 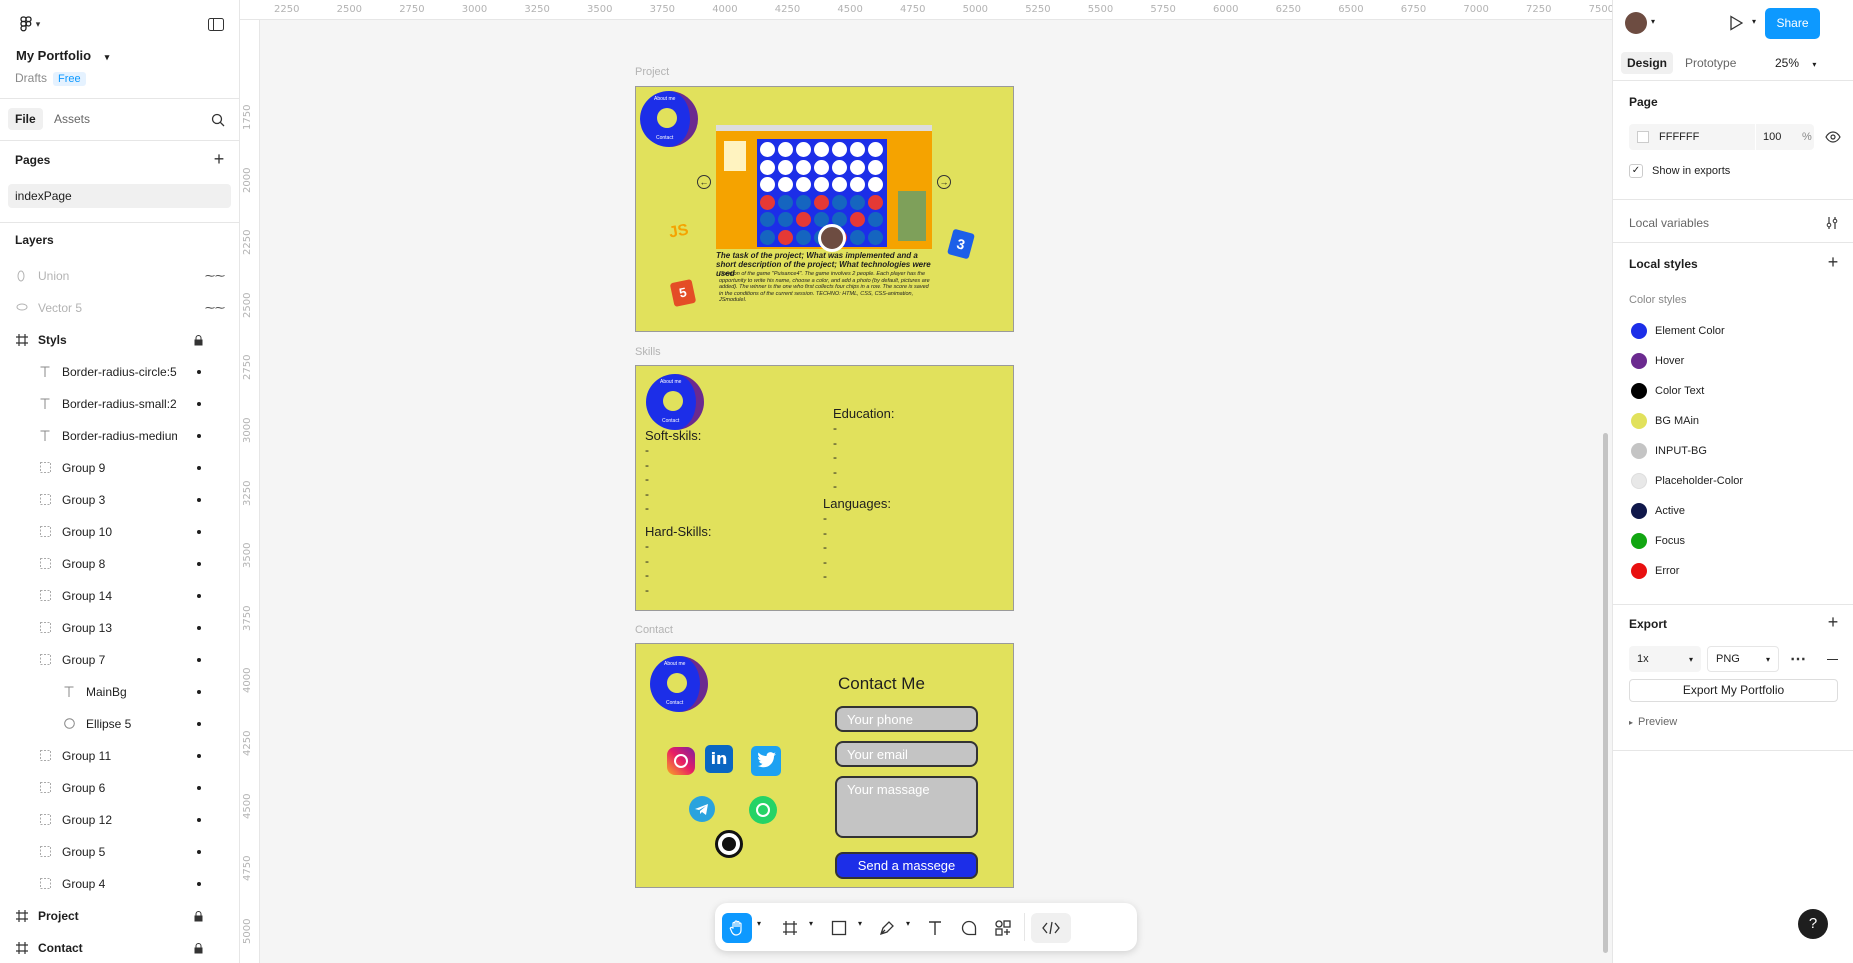 What do you see at coordinates (1636, 23) in the screenshot?
I see `user-avatar` at bounding box center [1636, 23].